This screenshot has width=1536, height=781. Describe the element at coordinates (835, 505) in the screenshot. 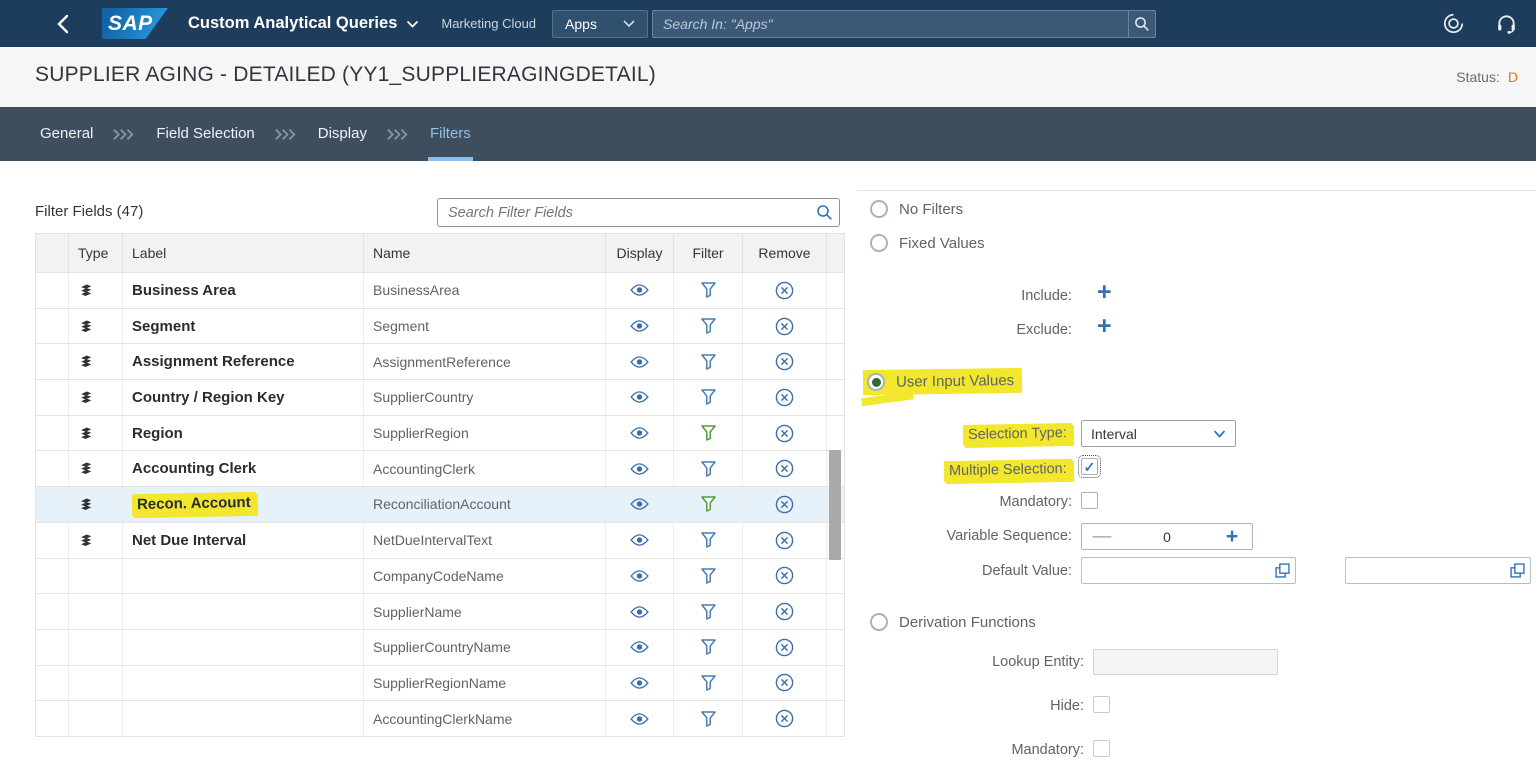

I see `table-scrollbar-thumb` at that location.